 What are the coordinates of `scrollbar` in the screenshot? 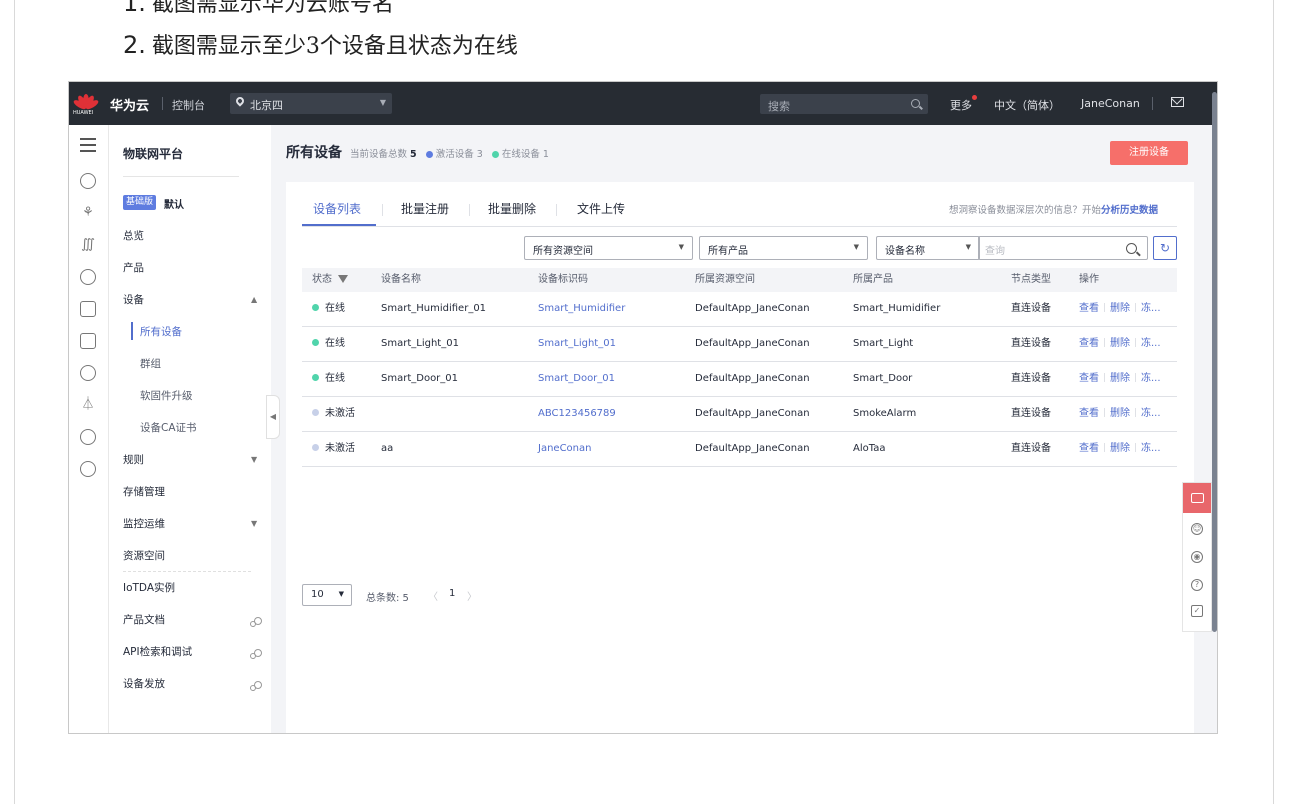 It's located at (1214, 362).